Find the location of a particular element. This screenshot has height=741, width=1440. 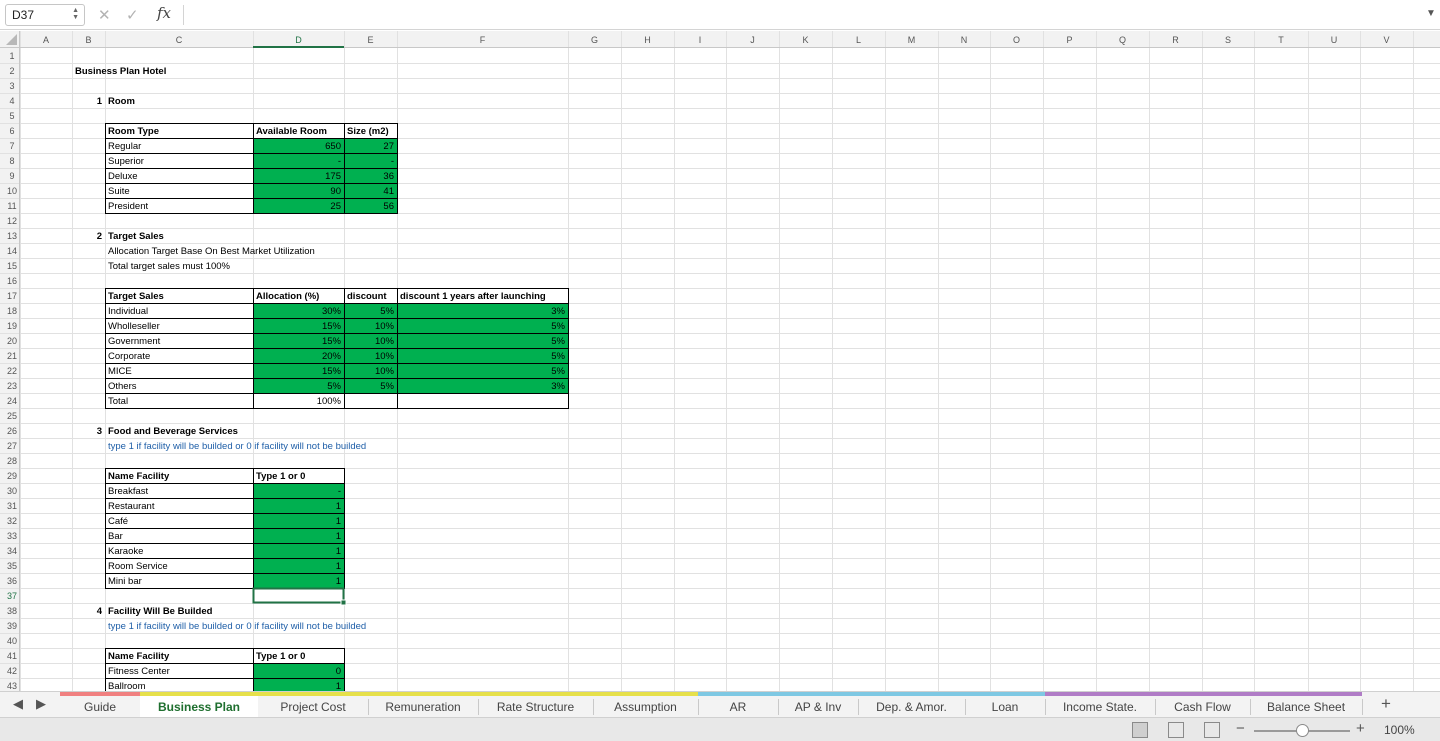

row-header-30: 30 is located at coordinates (12, 491).